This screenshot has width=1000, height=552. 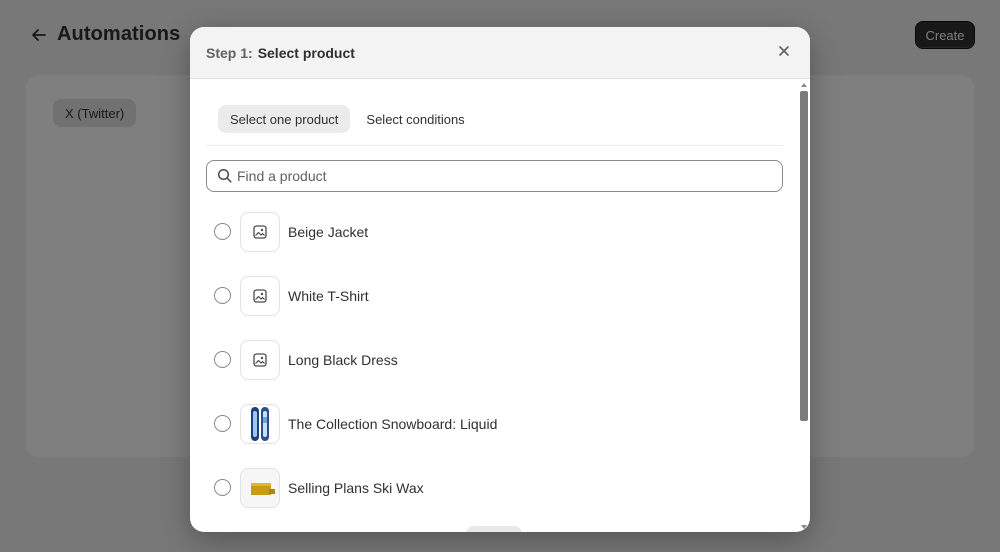 I want to click on product-name: Long Black Dress, so click(x=343, y=360).